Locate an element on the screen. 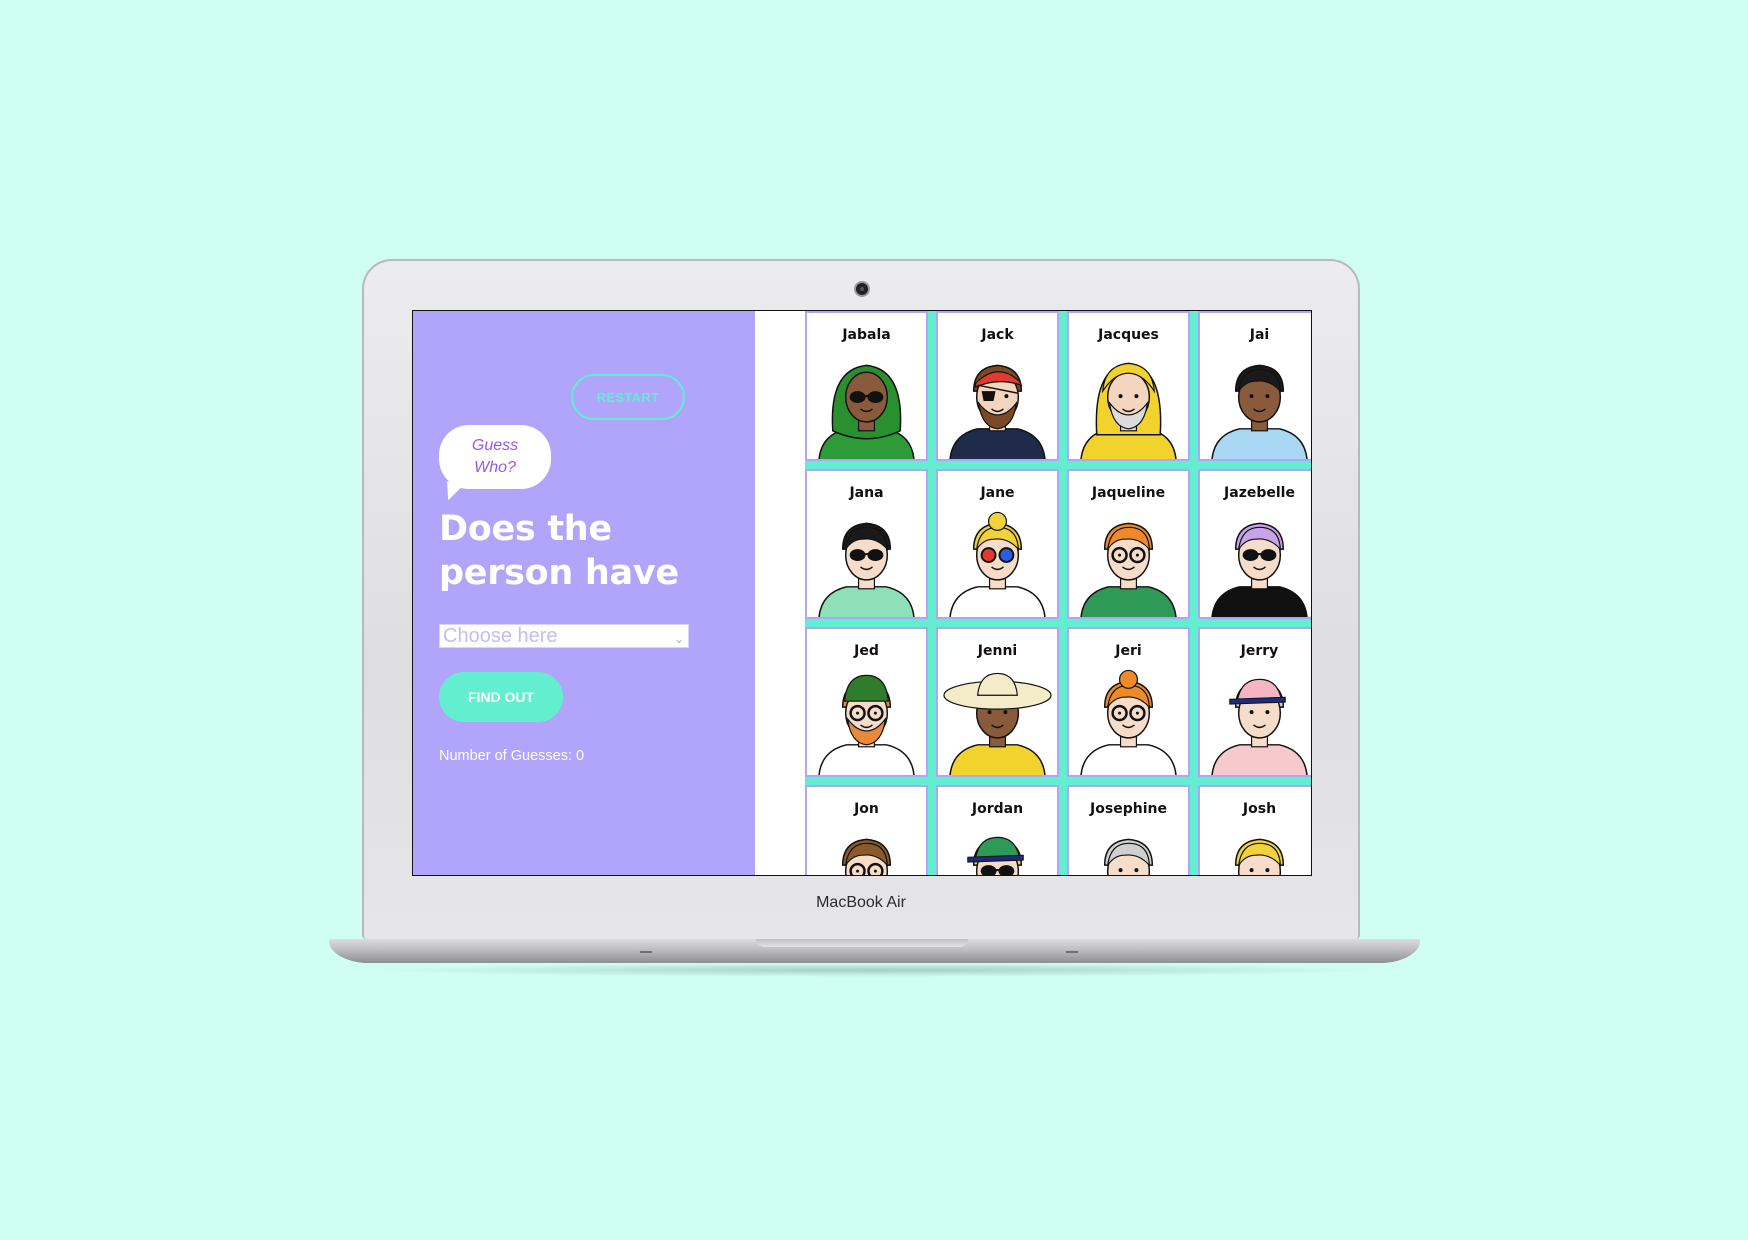 The image size is (1748, 1240). character-name: Jon is located at coordinates (866, 809).